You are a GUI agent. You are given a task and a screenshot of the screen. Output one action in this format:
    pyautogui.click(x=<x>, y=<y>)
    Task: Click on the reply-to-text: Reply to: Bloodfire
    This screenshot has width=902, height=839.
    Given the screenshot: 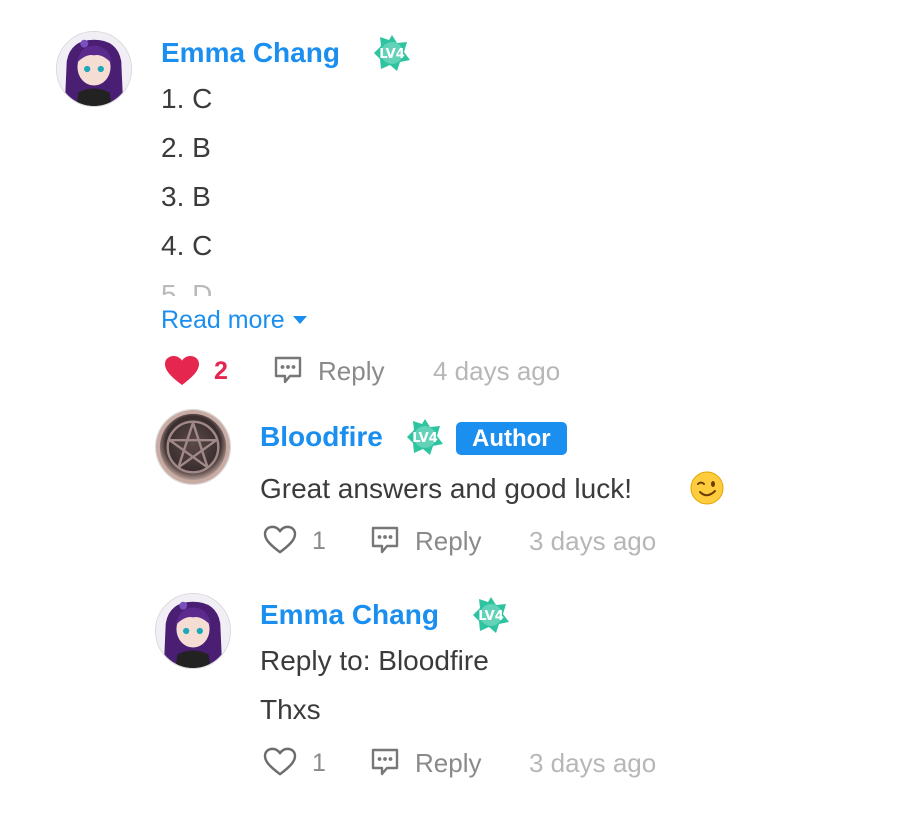 What is the action you would take?
    pyautogui.click(x=374, y=660)
    